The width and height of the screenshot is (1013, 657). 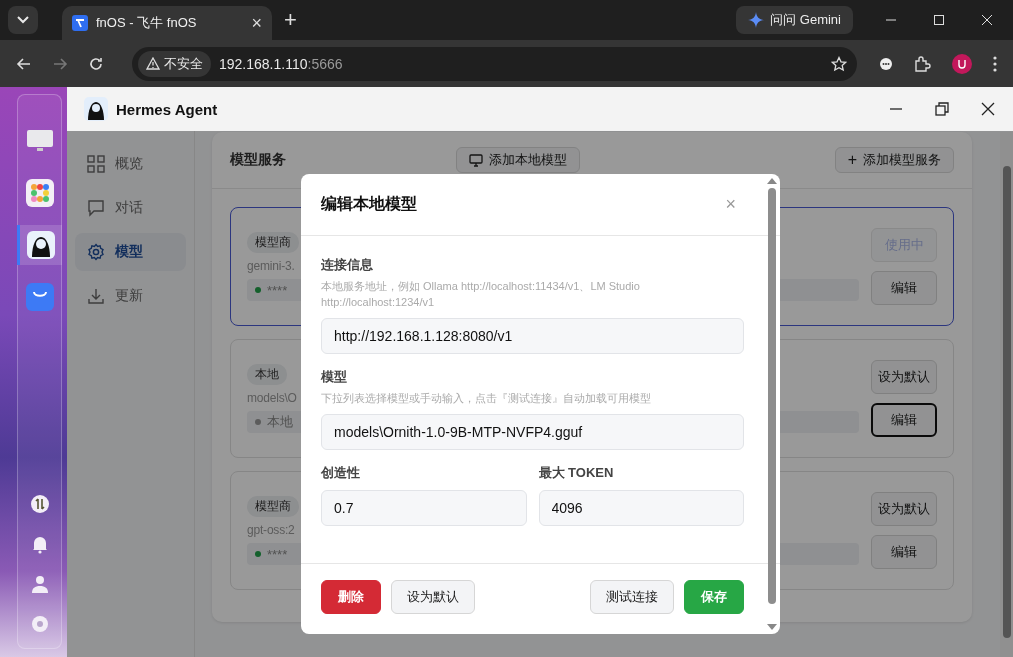 I want to click on favicon-icon, so click(x=80, y=23).